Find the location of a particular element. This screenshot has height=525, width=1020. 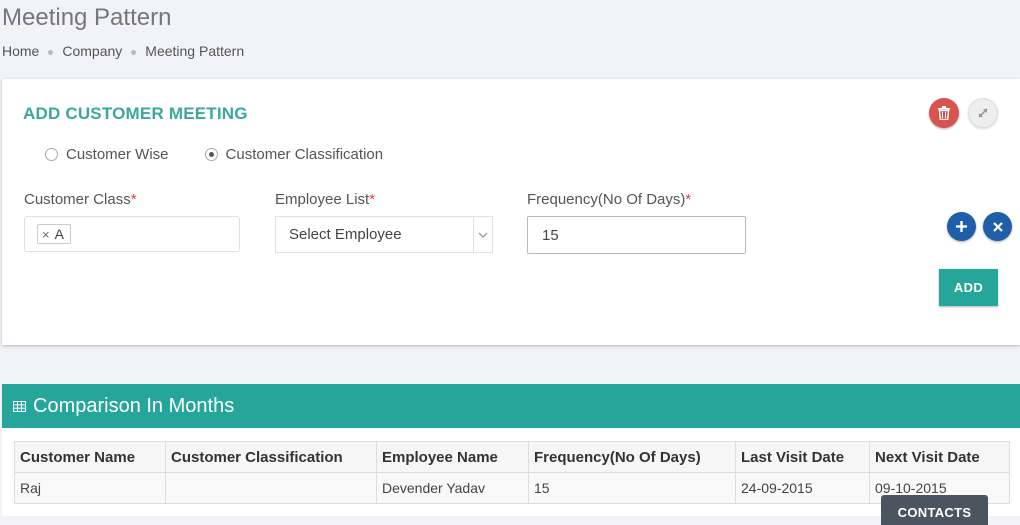

breadcrumb: Home Company Meeting Pattern is located at coordinates (123, 51).